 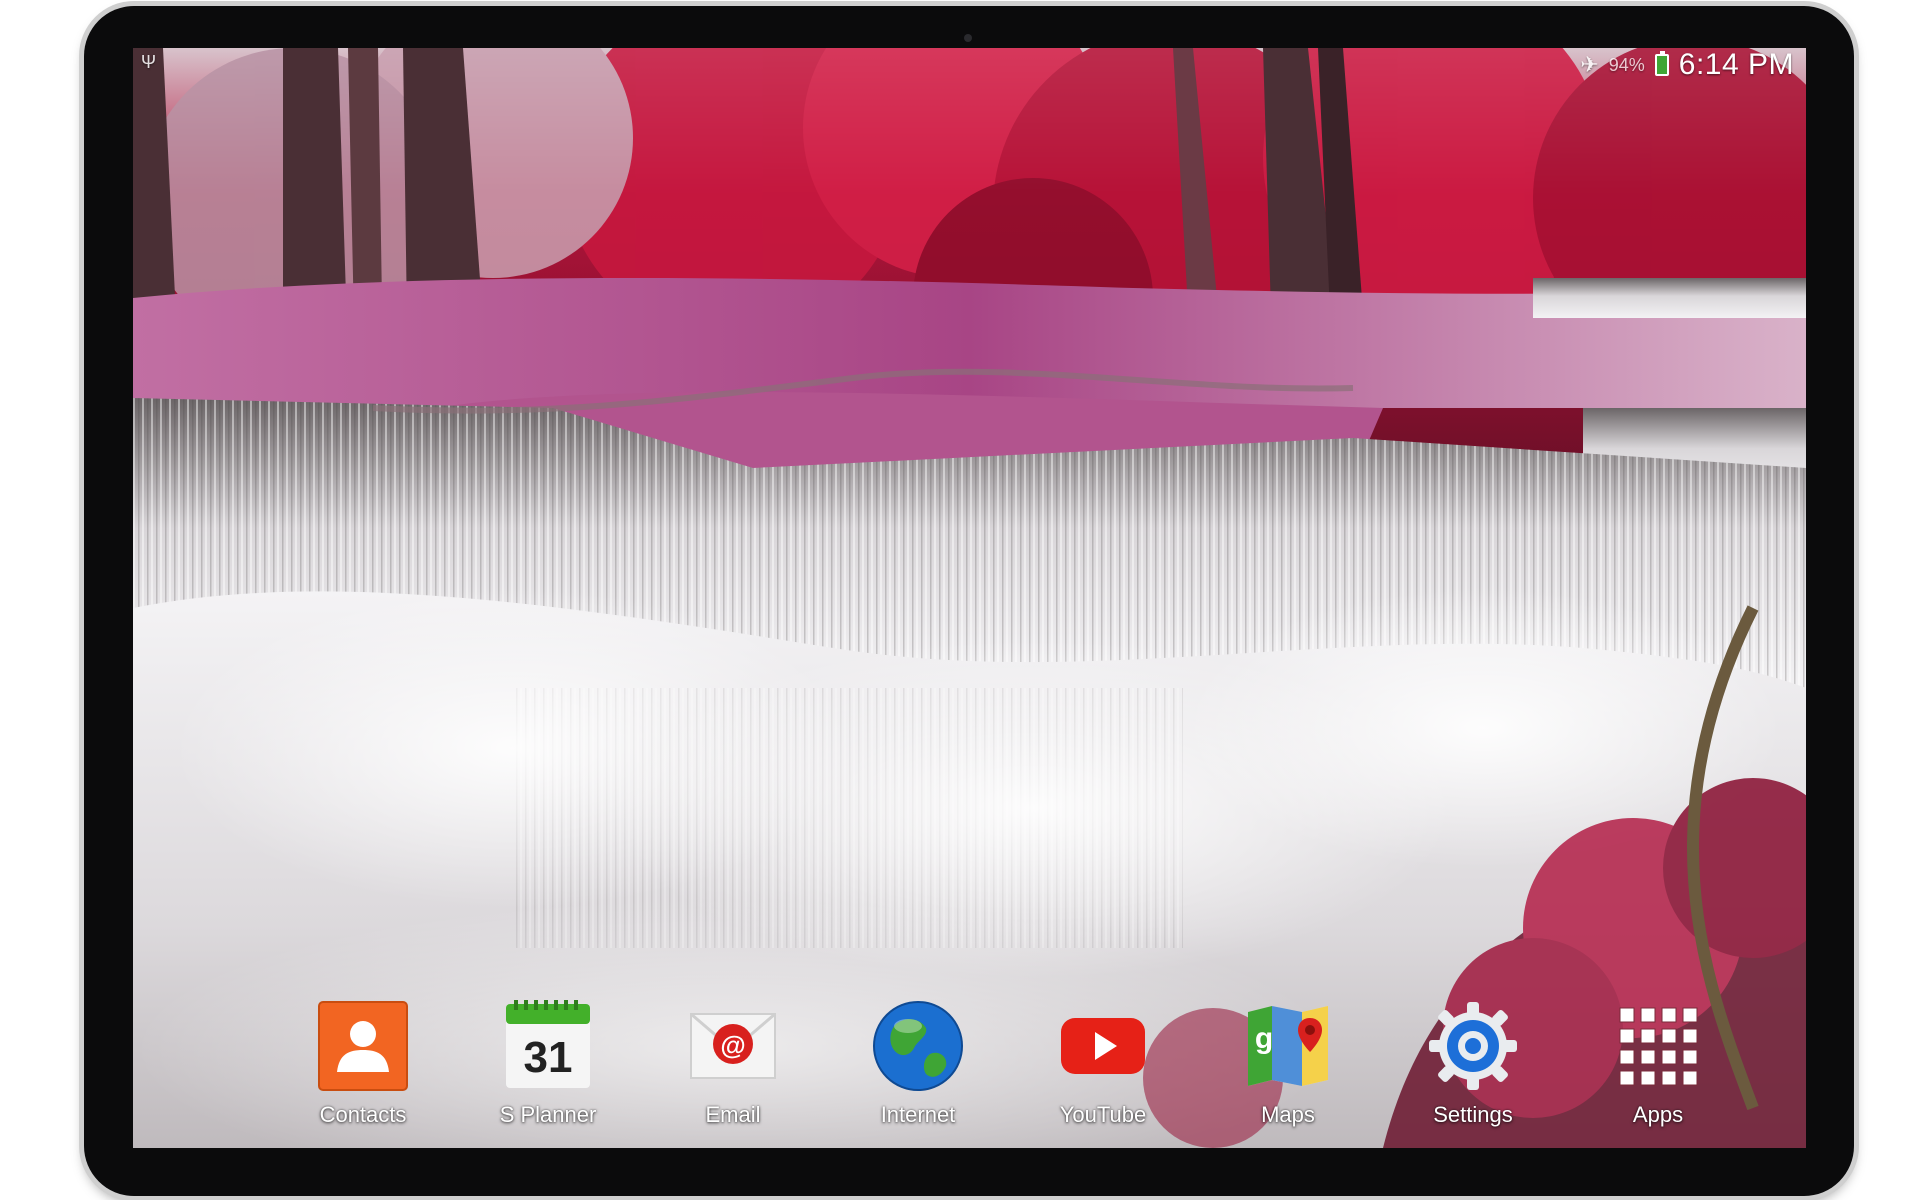 What do you see at coordinates (918, 1046) in the screenshot?
I see `globe-icon` at bounding box center [918, 1046].